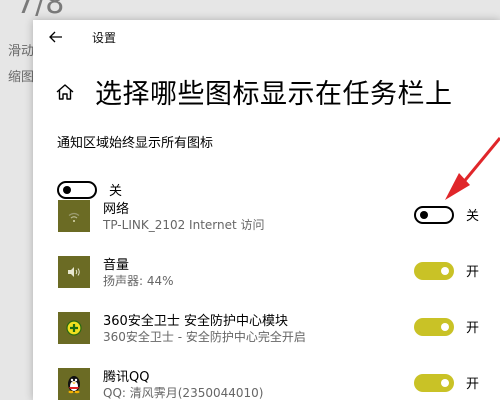 Image resolution: width=500 pixels, height=400 pixels. I want to click on app-row-360: 360安全卫士 安全防护中心模块 360安全卫士 - 安全防护中心完全开启 开, so click(277, 337).